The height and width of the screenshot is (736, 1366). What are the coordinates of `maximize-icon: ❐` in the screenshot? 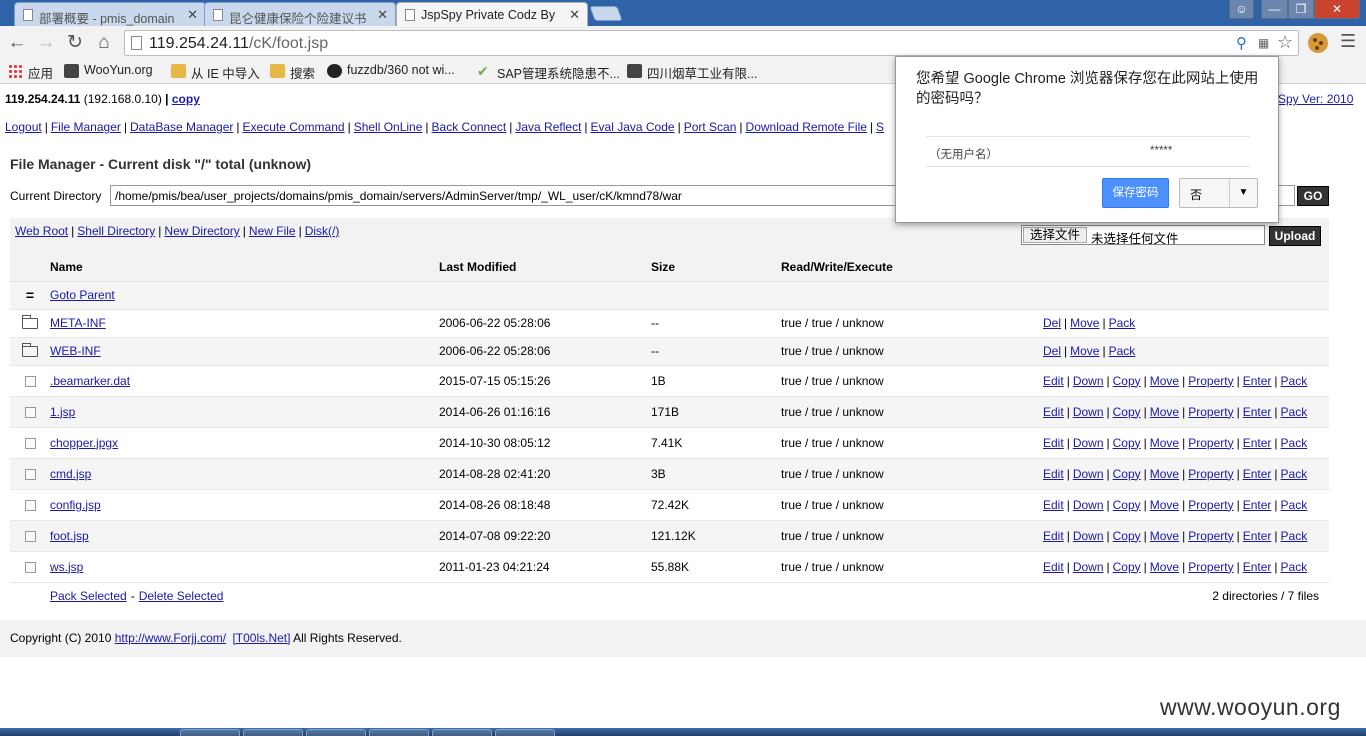 It's located at (1301, 9).